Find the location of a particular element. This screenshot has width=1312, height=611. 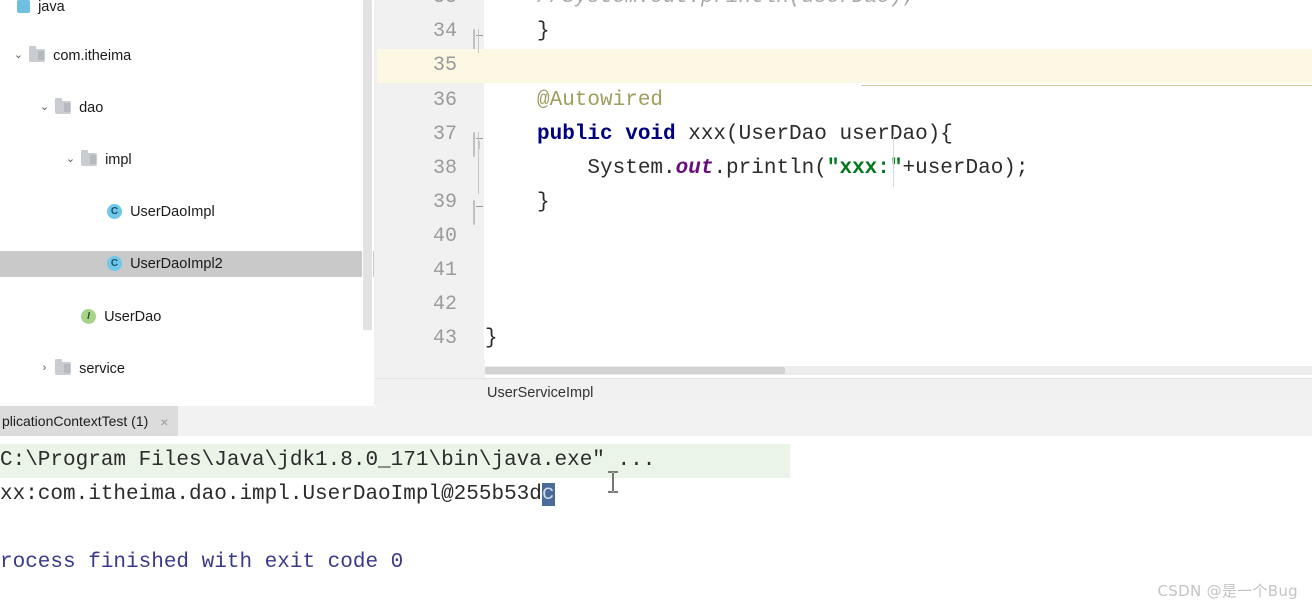

console-line-exit: rocess finished with exit code 0 is located at coordinates (202, 562).